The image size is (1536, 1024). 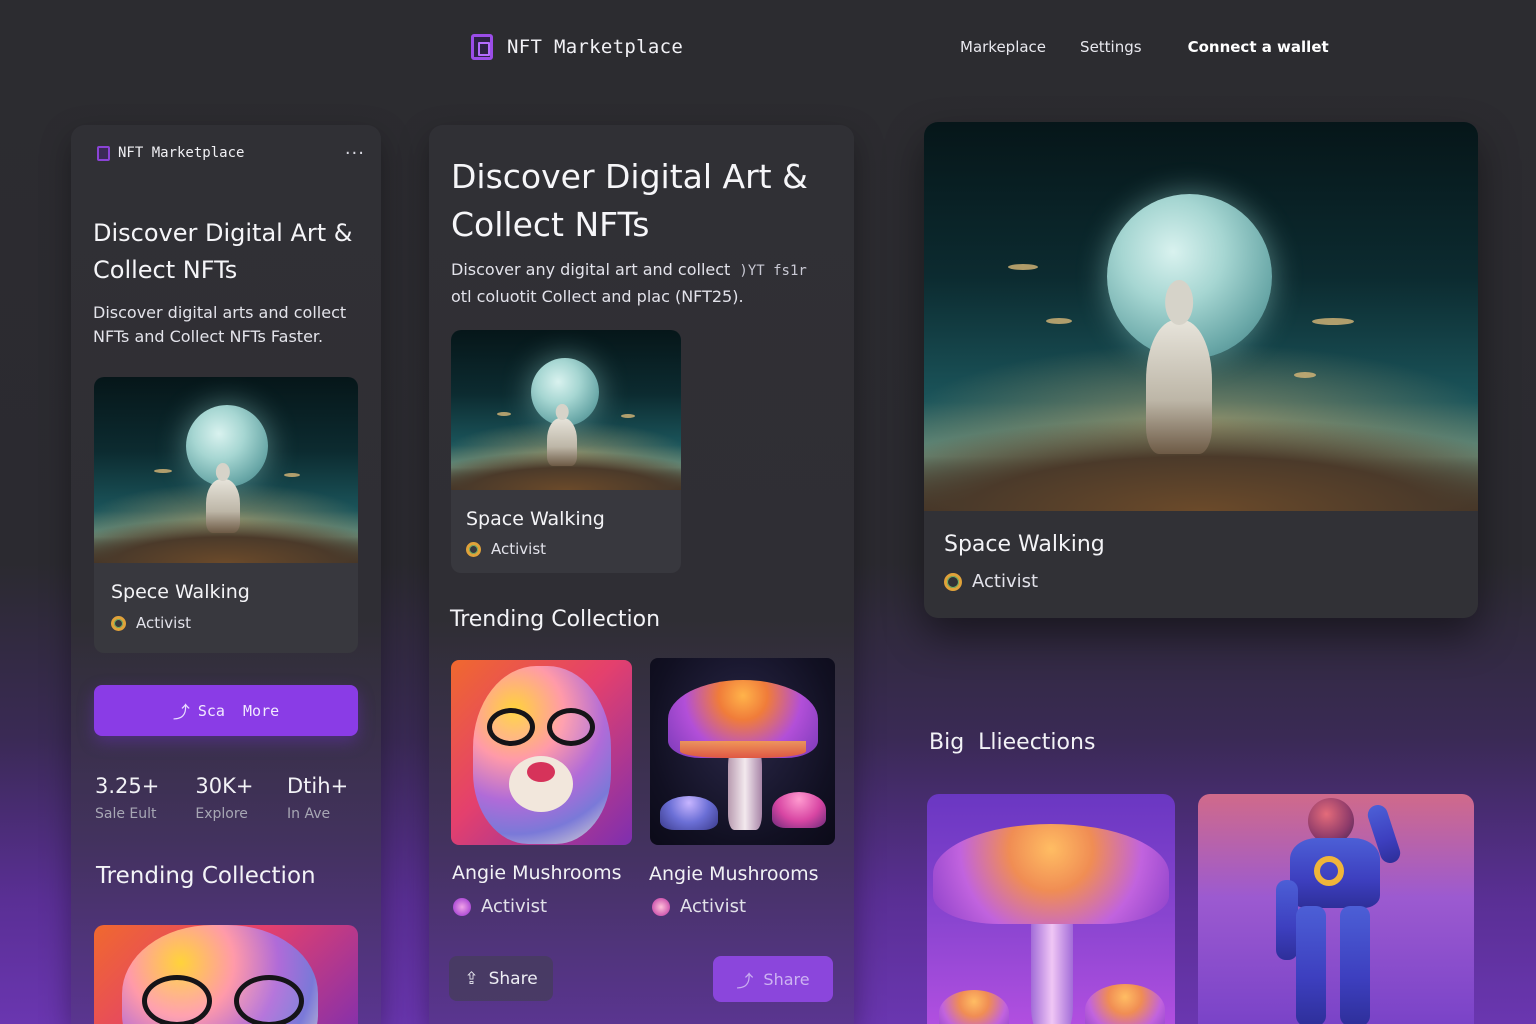 I want to click on big-collections-title: Big Llieections, so click(x=1012, y=742).